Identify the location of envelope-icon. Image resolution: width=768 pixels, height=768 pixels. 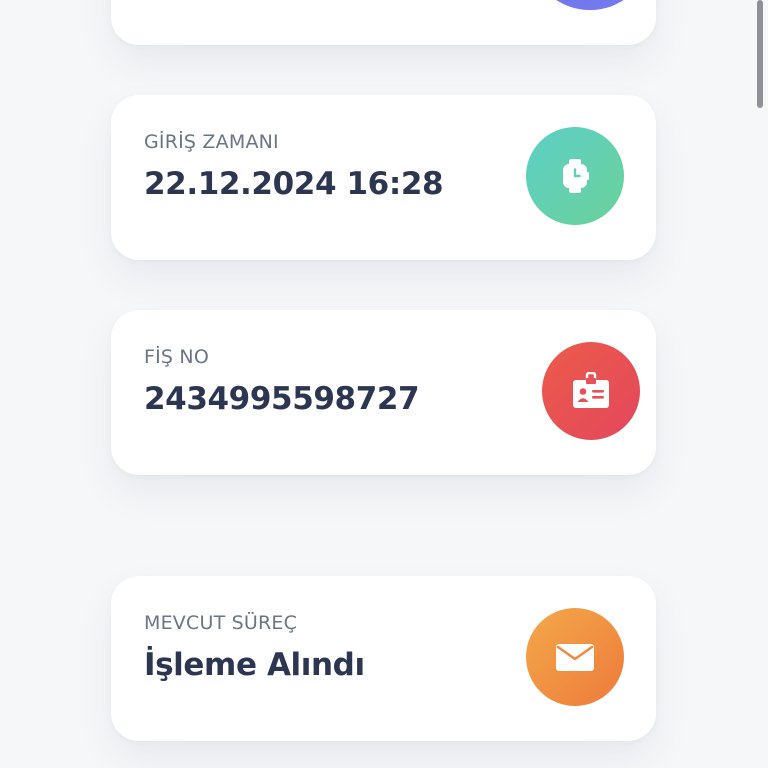
(575, 657).